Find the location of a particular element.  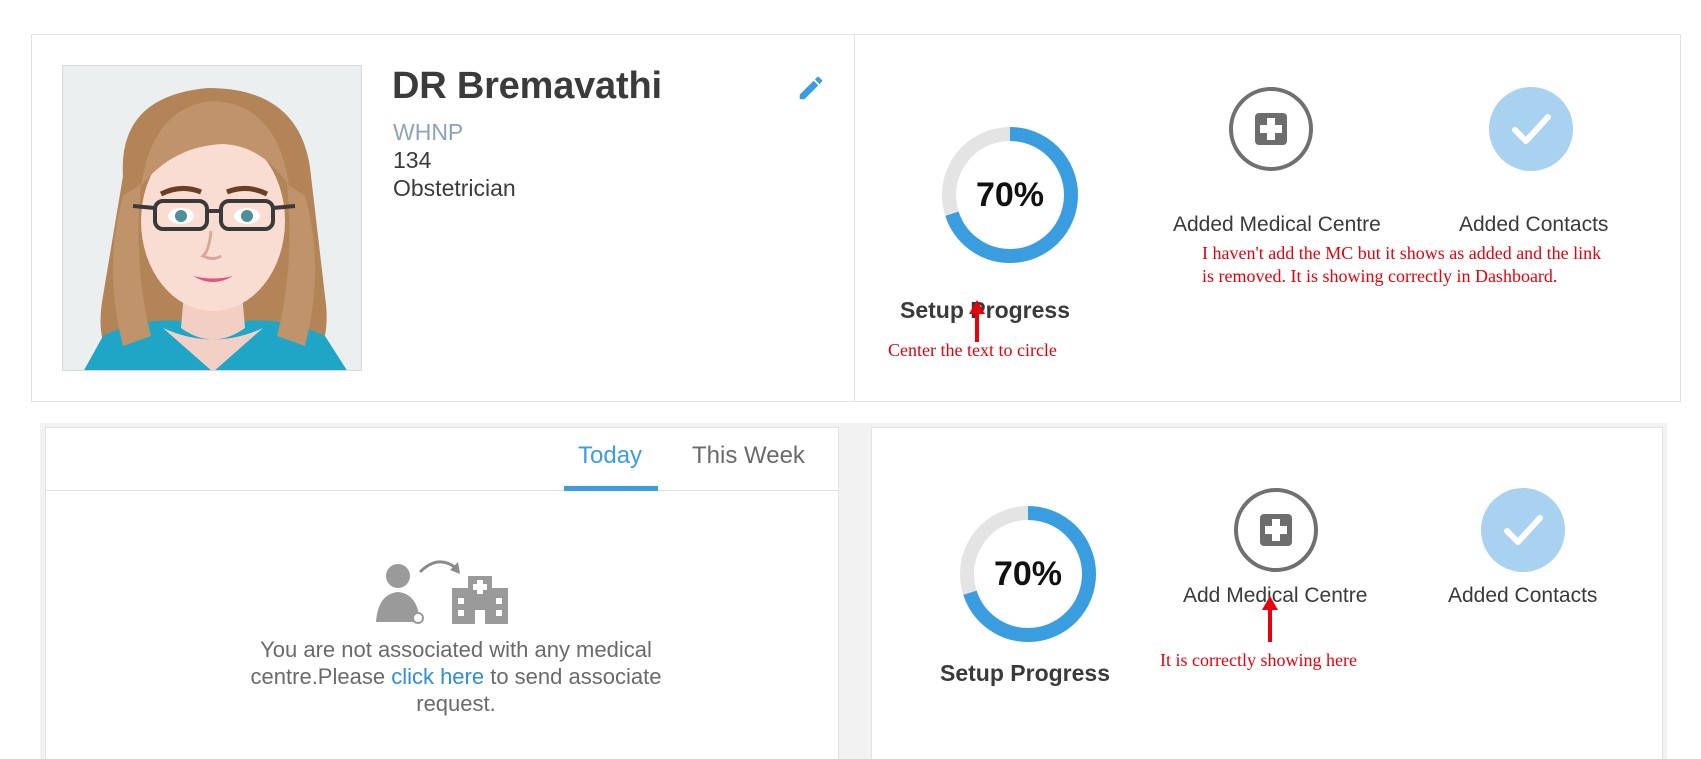

pencil-icon is located at coordinates (811, 88).